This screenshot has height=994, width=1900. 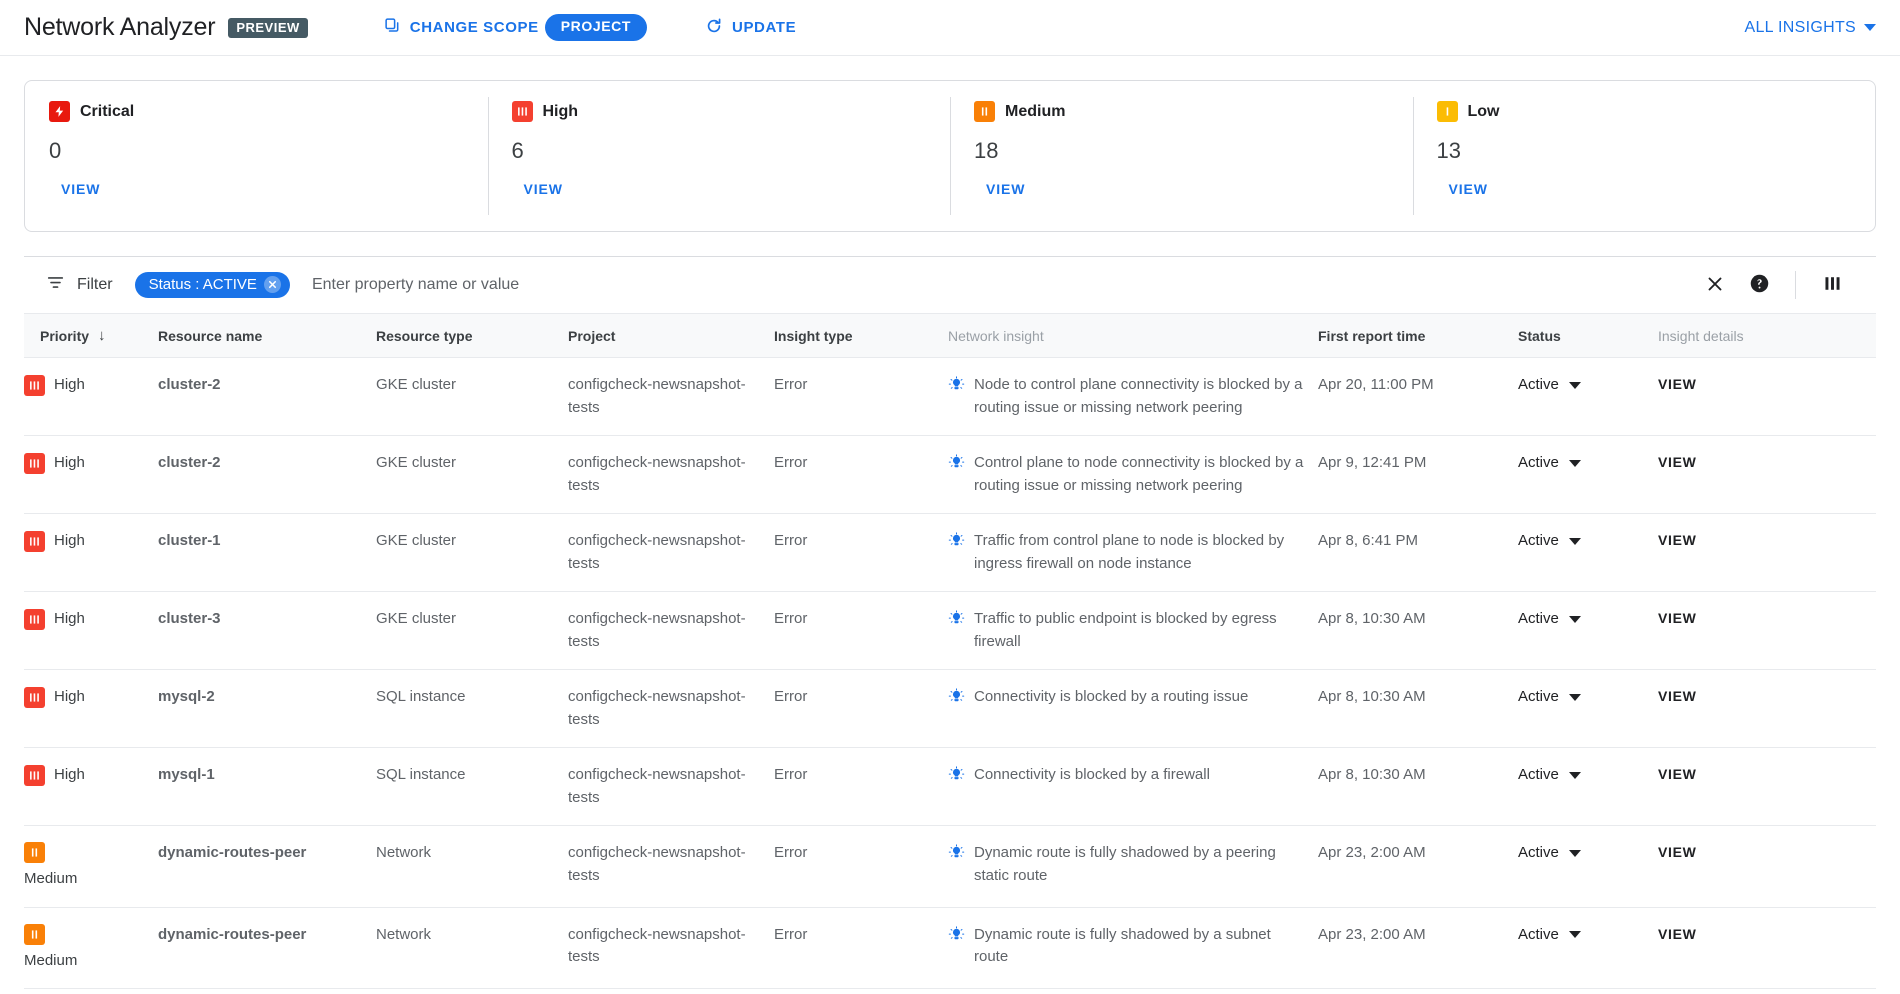 I want to click on insight-lightbulb-icon, so click(x=956, y=778).